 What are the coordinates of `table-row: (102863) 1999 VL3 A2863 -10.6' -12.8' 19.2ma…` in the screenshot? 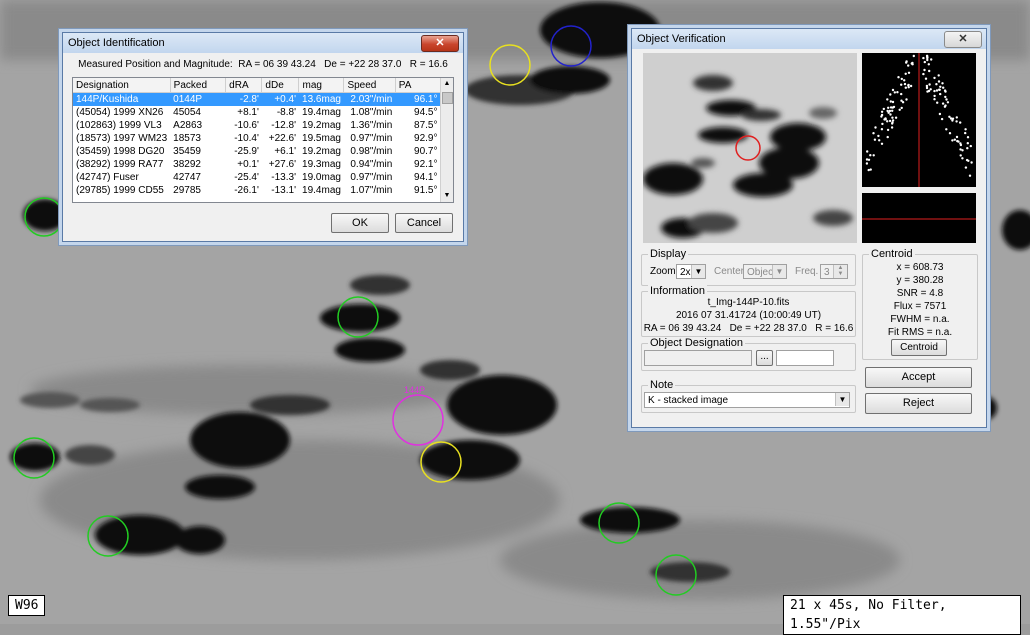 It's located at (257, 125).